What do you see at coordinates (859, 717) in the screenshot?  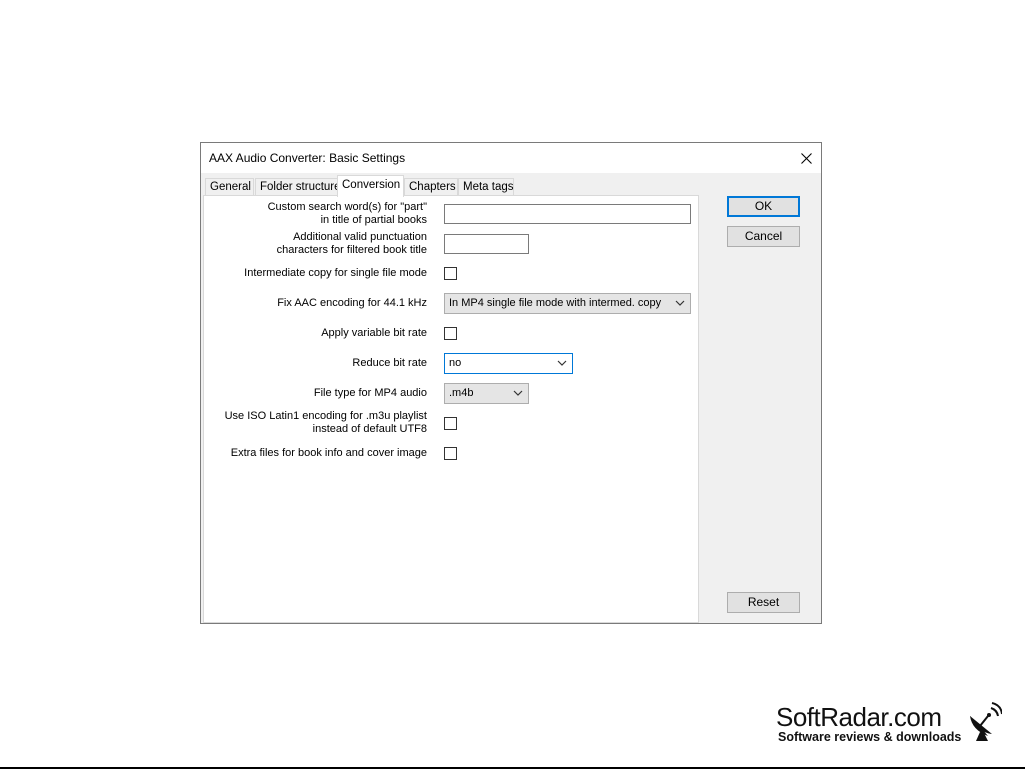 I see `watermark-brand: SoftRadar.com` at bounding box center [859, 717].